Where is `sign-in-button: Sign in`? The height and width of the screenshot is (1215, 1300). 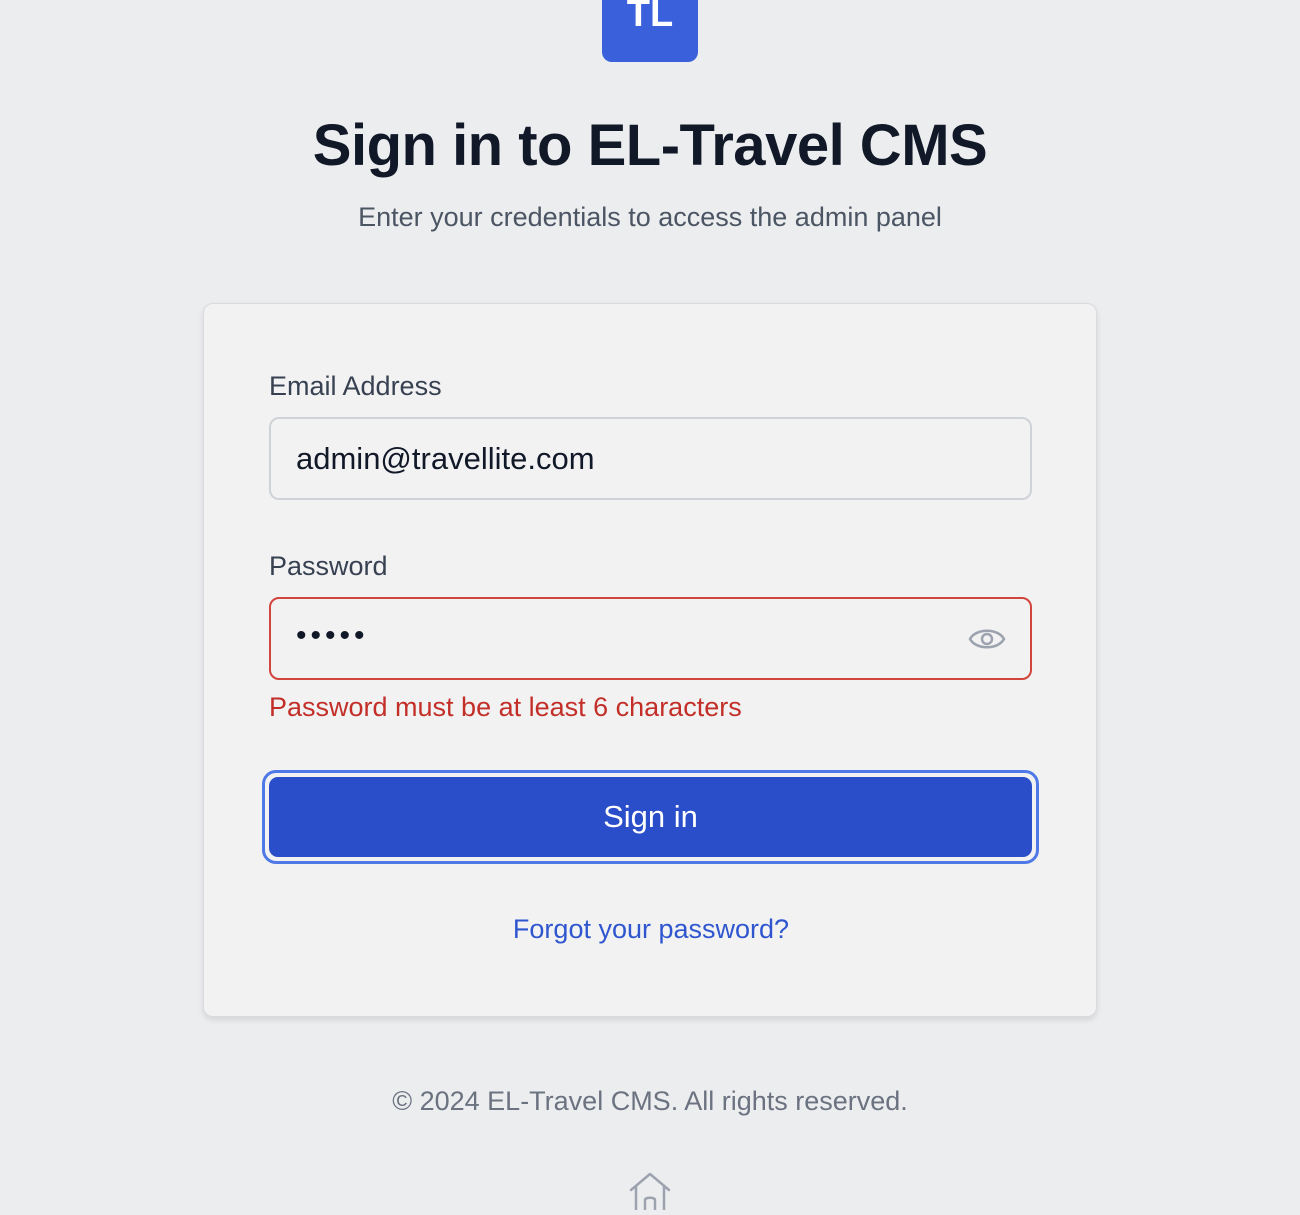
sign-in-button: Sign in is located at coordinates (650, 817).